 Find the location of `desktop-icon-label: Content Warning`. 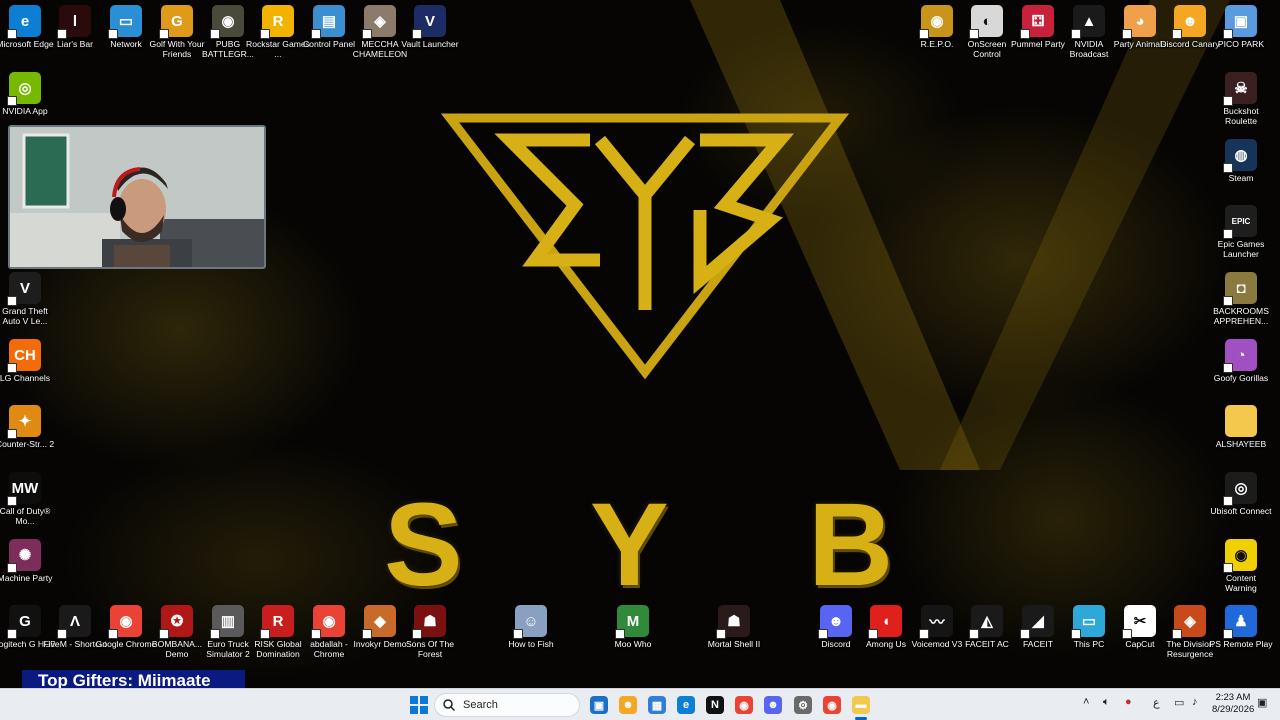

desktop-icon-label: Content Warning is located at coordinates (1241, 583).